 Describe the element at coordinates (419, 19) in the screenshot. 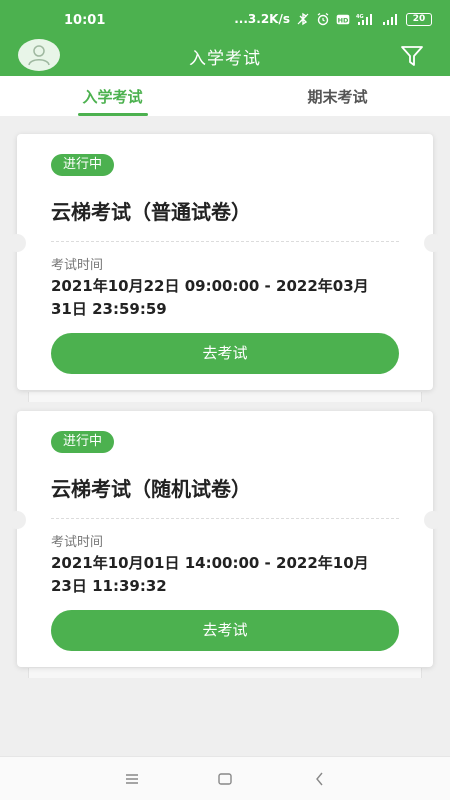

I see `battery-icon: 20` at that location.